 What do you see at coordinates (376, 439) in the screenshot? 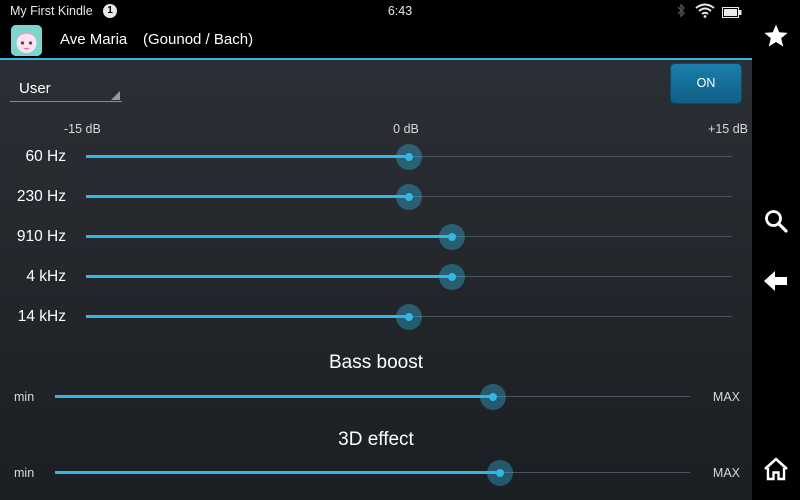
I see `3d-effect-title: 3D effect` at bounding box center [376, 439].